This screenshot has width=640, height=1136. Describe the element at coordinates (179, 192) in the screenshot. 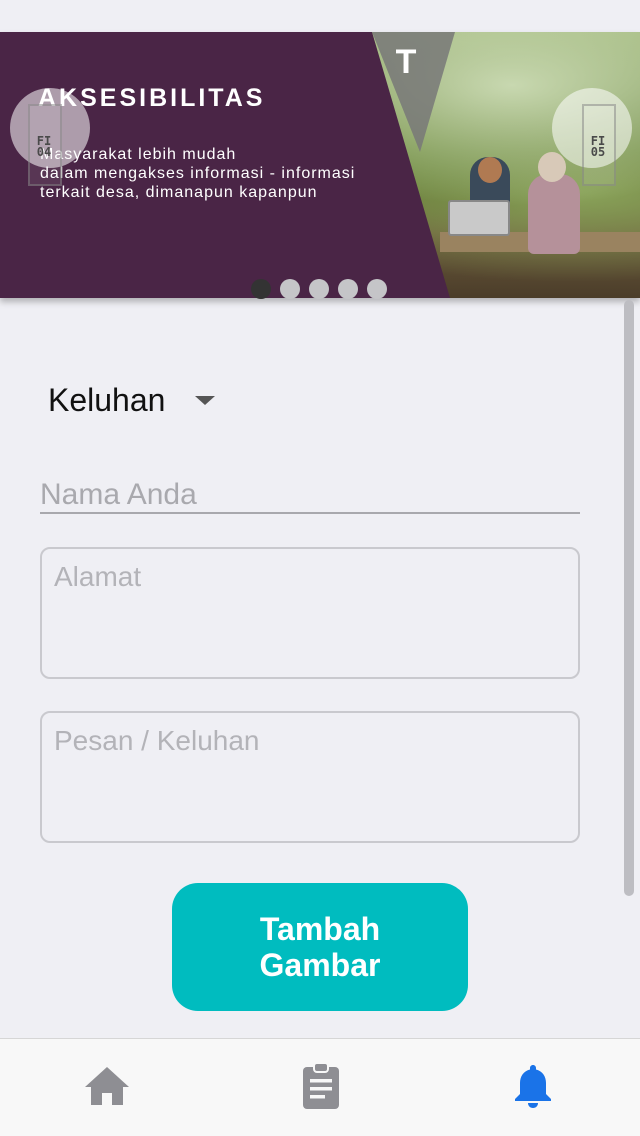

I see `banner-description-line: terkait desa, dimanapun kapanpun` at that location.